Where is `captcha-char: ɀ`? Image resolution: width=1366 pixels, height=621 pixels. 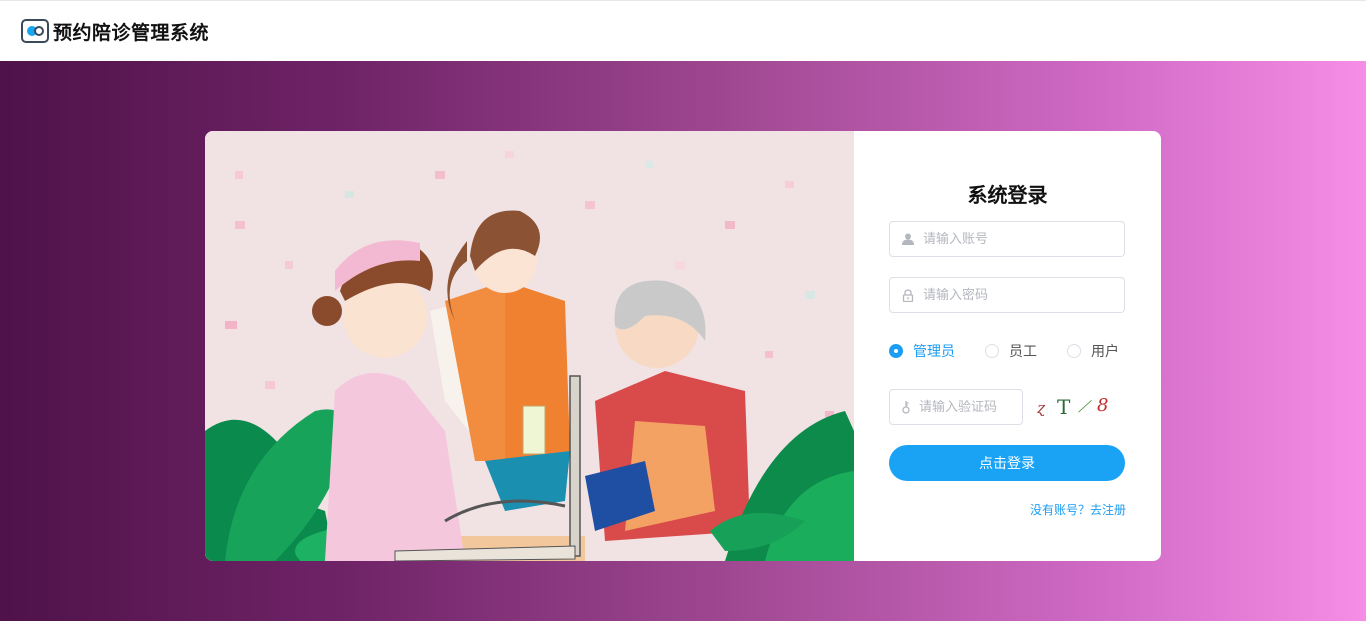
captcha-char: ɀ is located at coordinates (1041, 408).